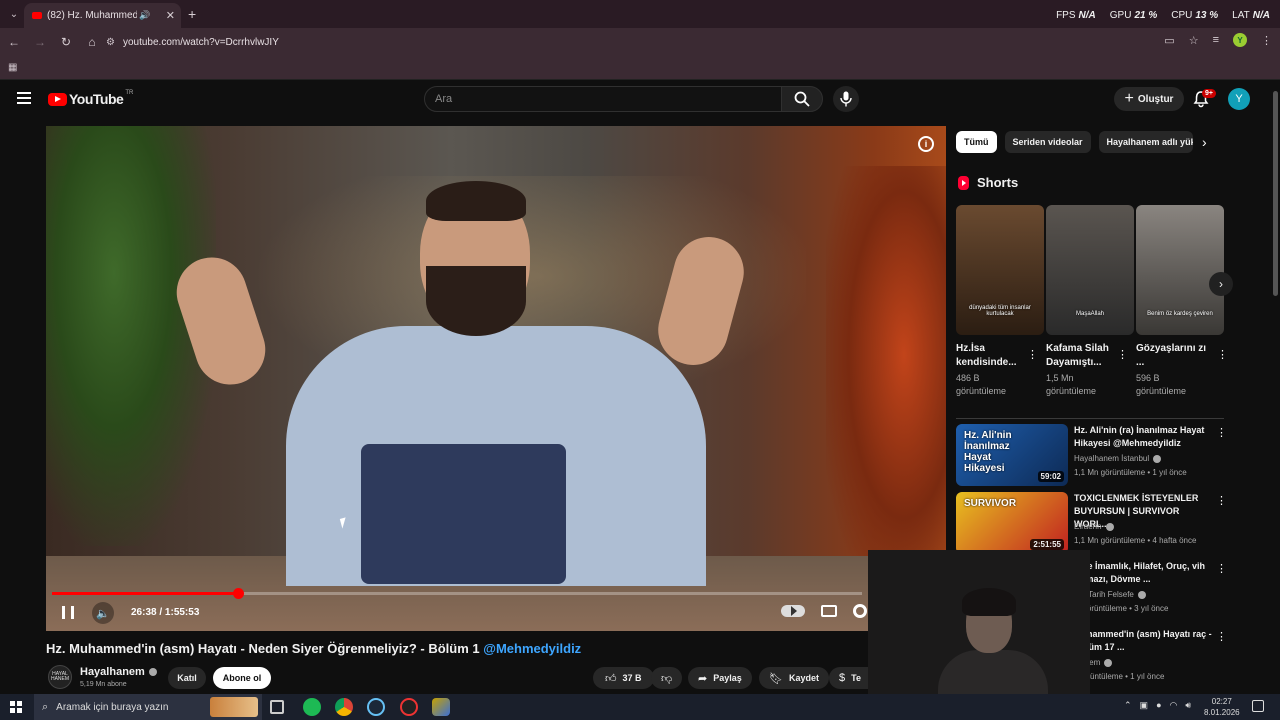  Describe the element at coordinates (1158, 705) in the screenshot. I see `mic-tray-icon: ●` at that location.